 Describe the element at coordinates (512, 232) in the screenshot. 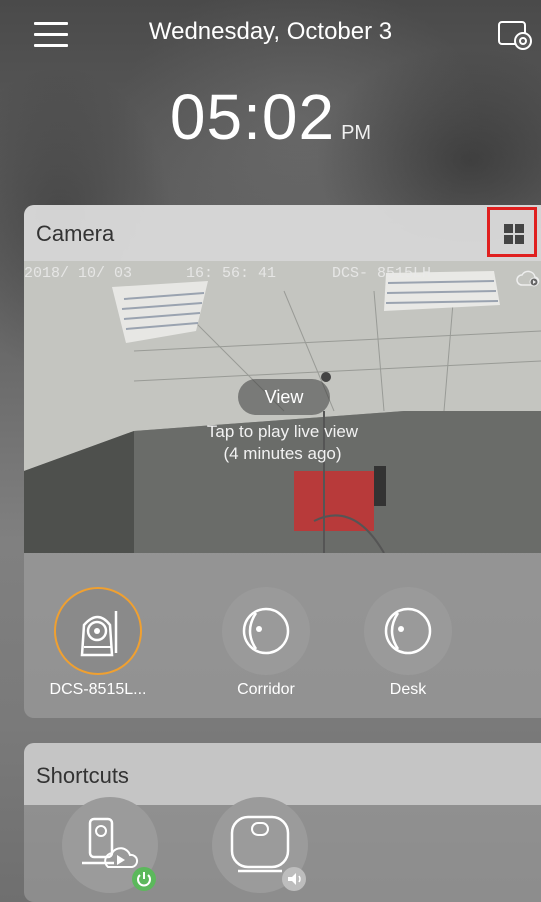

I see `grid-layout-icon` at that location.